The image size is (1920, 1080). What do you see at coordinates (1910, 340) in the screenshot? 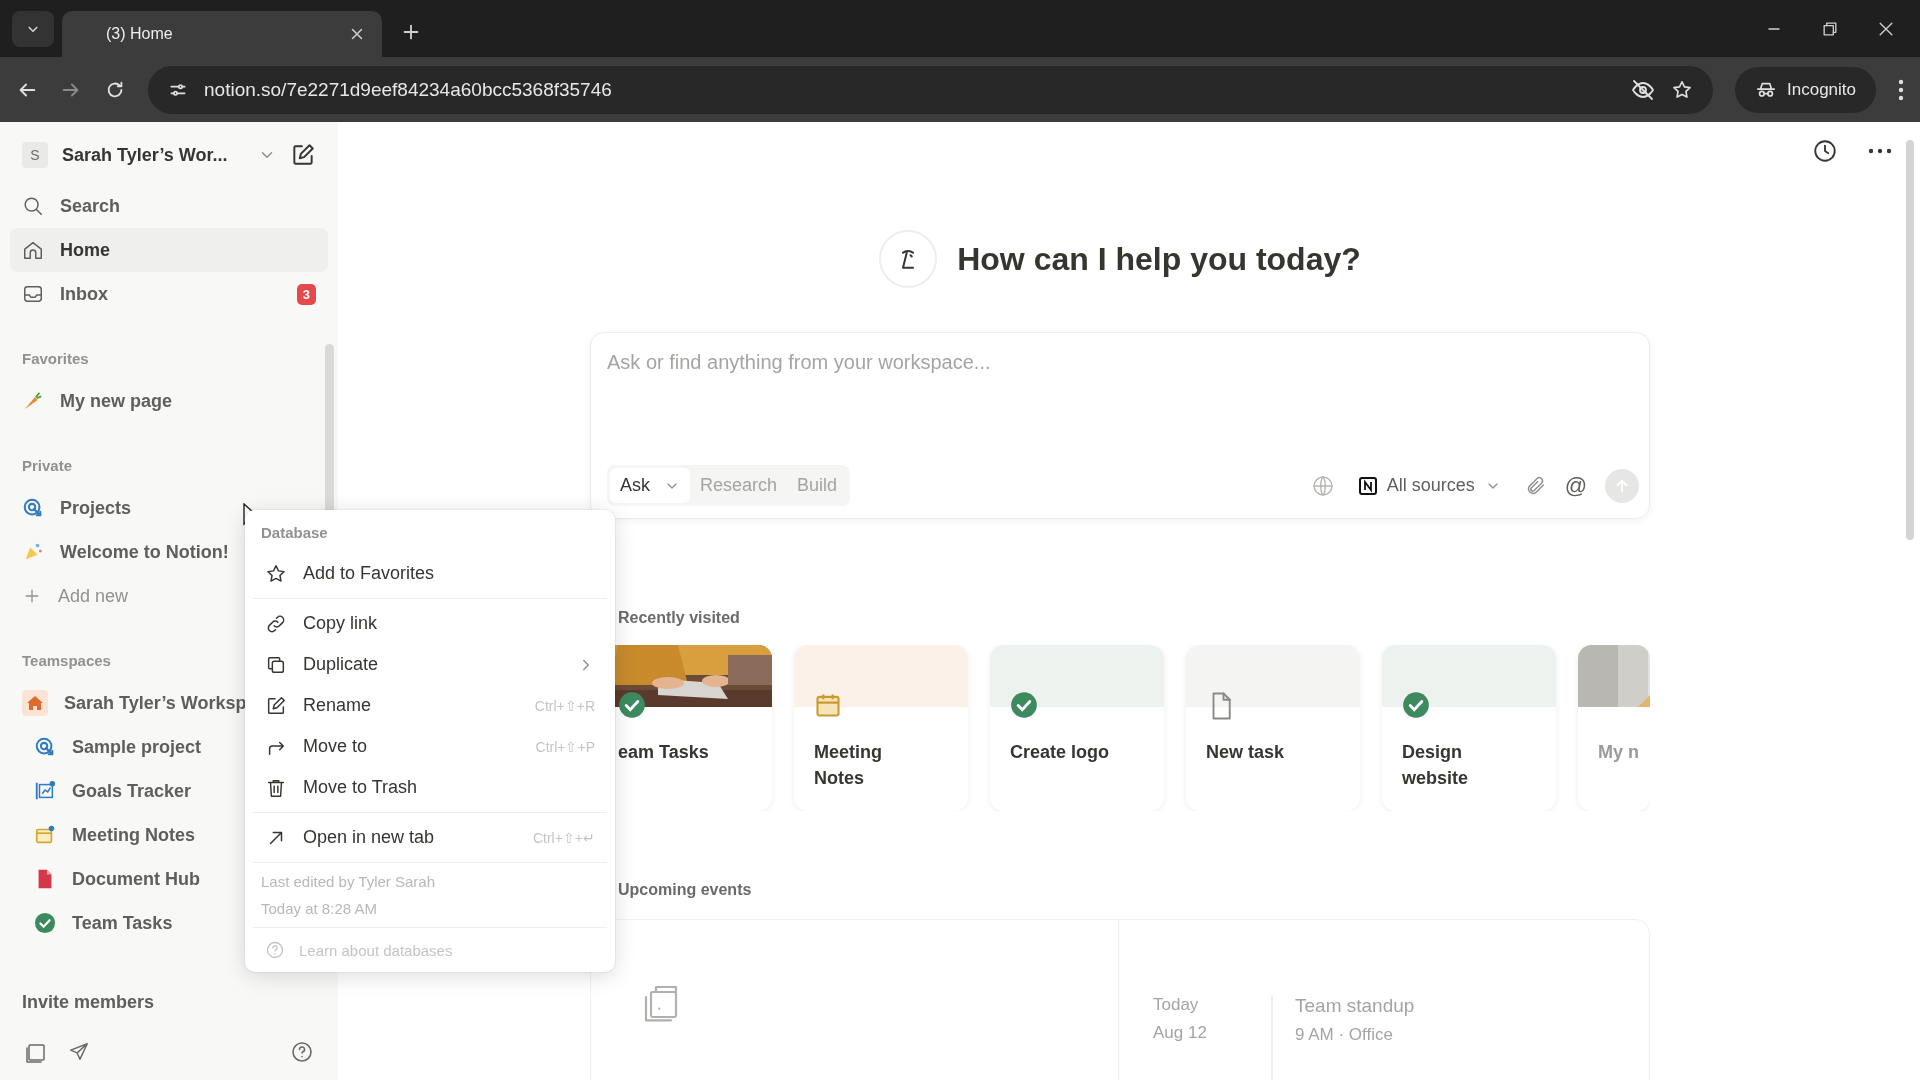
I see `scrollbar` at bounding box center [1910, 340].